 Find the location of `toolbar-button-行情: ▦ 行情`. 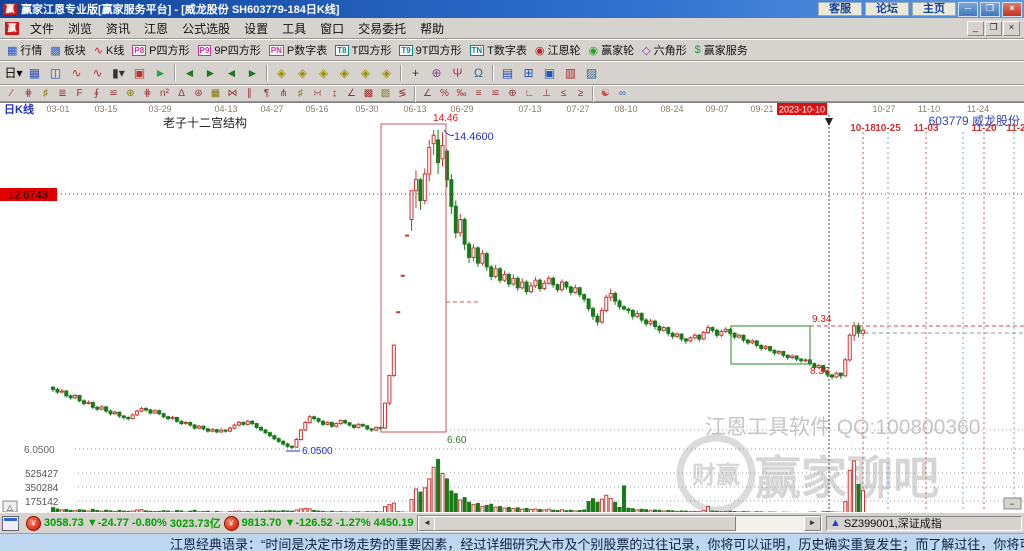

toolbar-button-行情: ▦ 行情 is located at coordinates (24, 50).